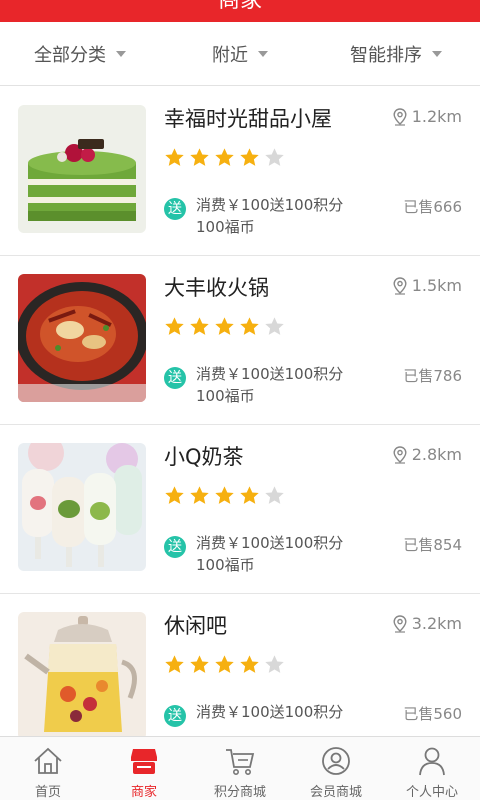  What do you see at coordinates (82, 169) in the screenshot?
I see `shop-image-matcha-cake` at bounding box center [82, 169].